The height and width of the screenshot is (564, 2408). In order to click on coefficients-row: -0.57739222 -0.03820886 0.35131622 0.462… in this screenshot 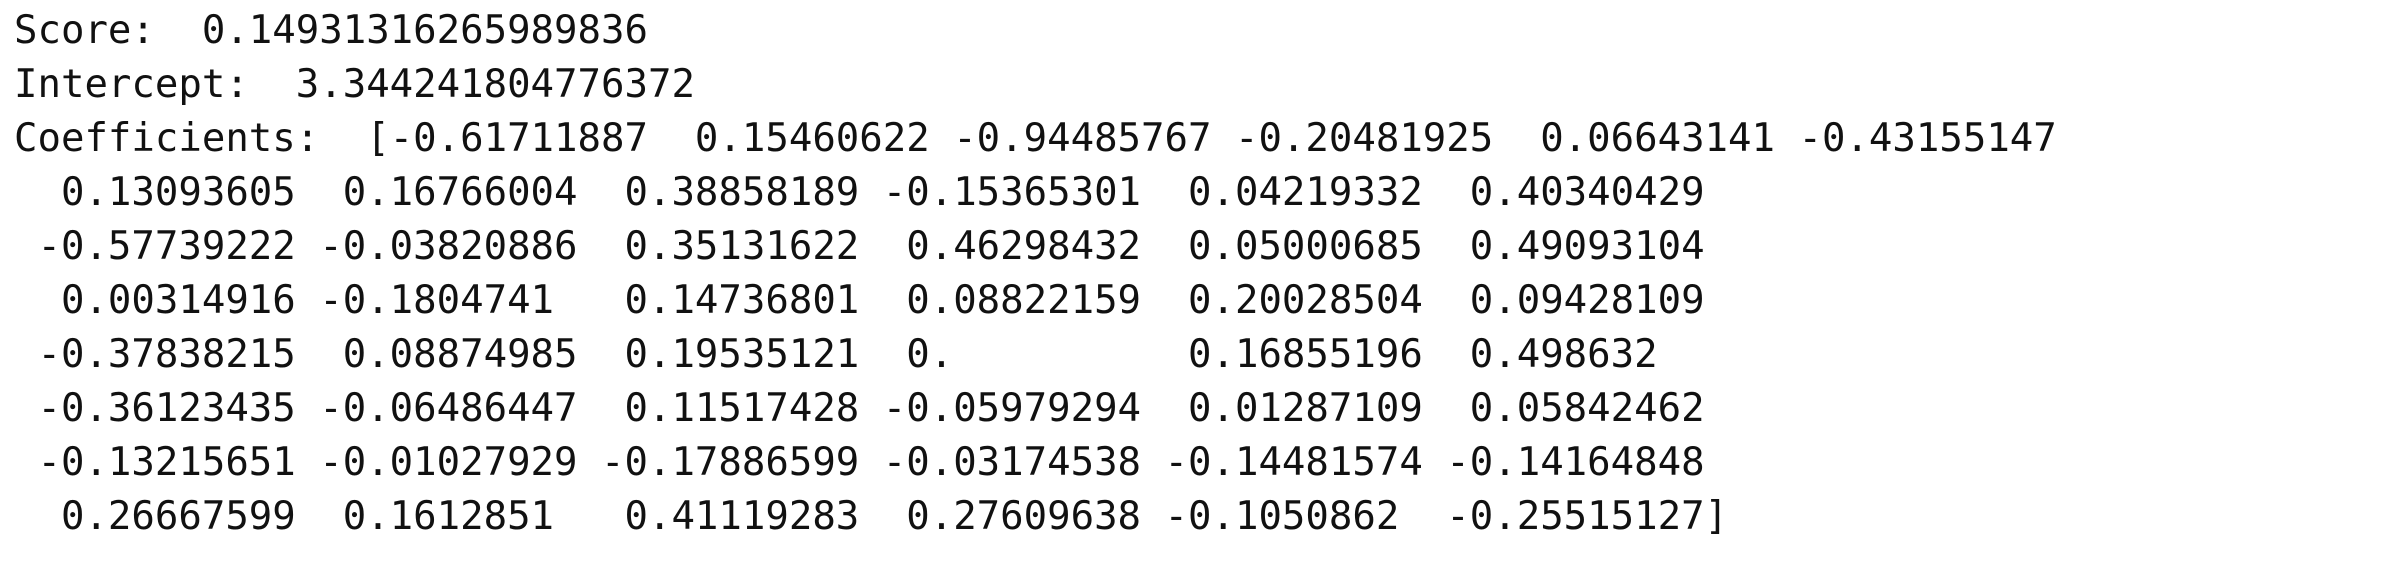, I will do `click(859, 246)`.